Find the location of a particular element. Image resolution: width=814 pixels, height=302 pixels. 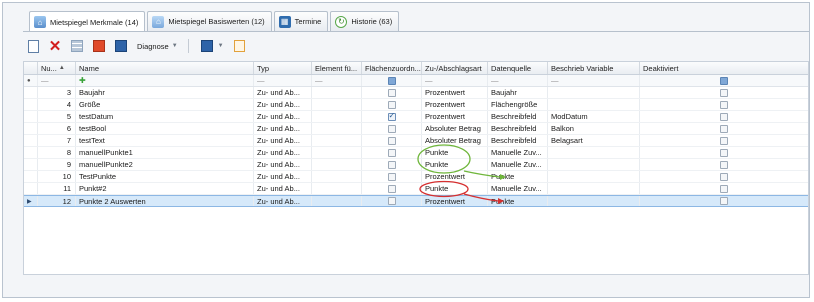

cell-datenquelle: Beschreibfeld is located at coordinates (518, 116).